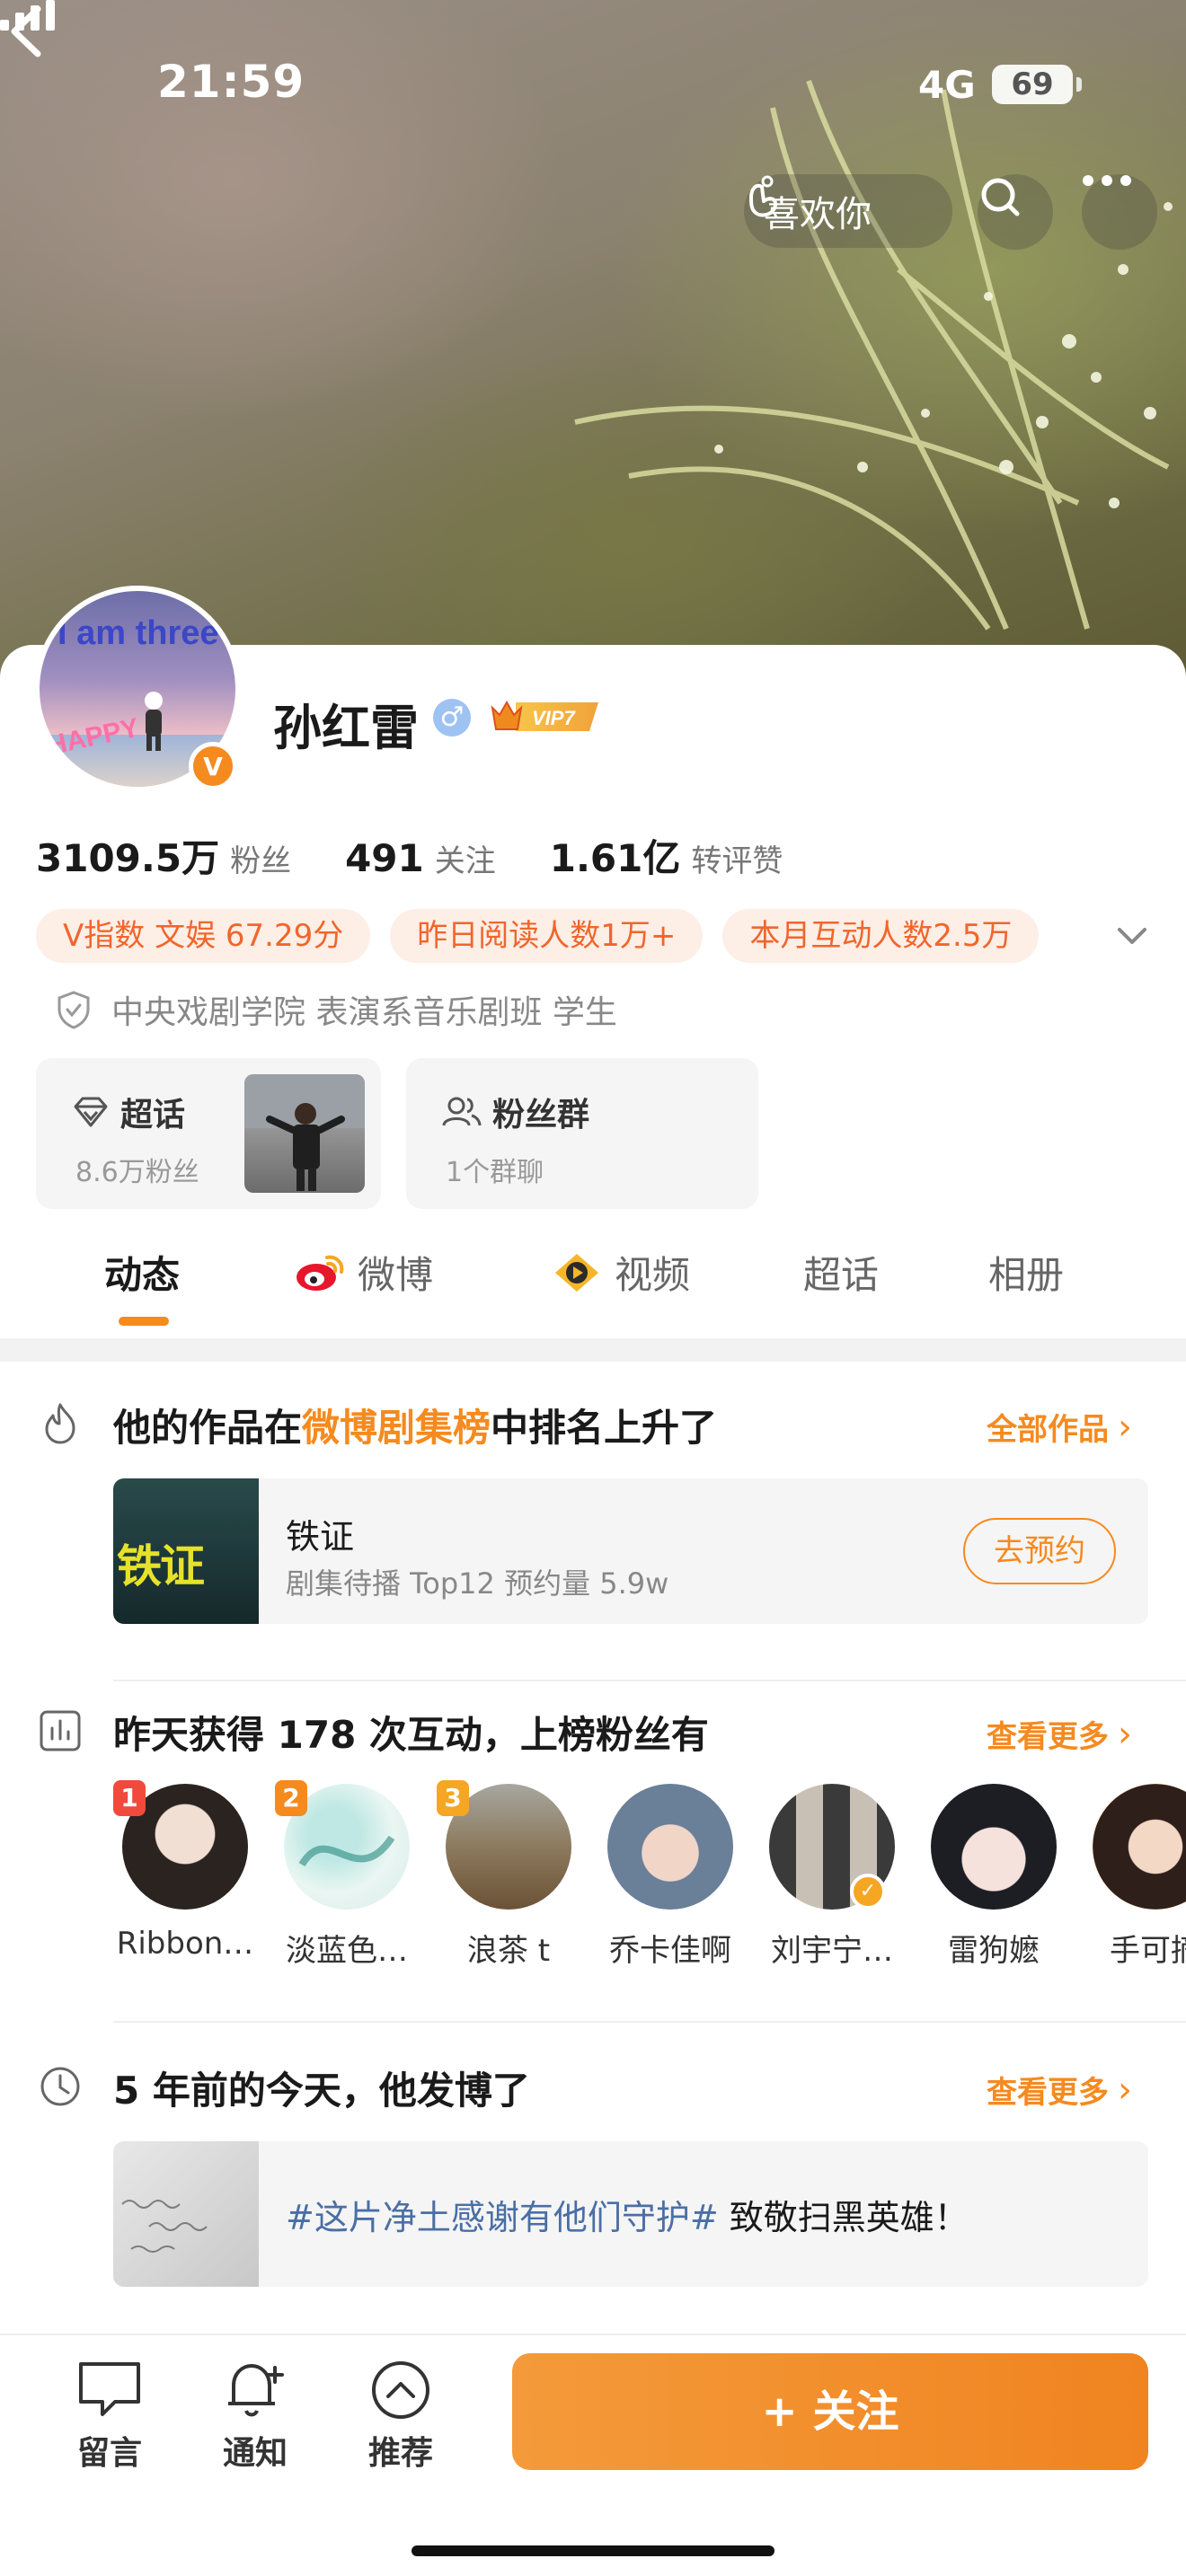 The image size is (1186, 2576). I want to click on fan-name: 乔卡佳啊, so click(670, 1951).